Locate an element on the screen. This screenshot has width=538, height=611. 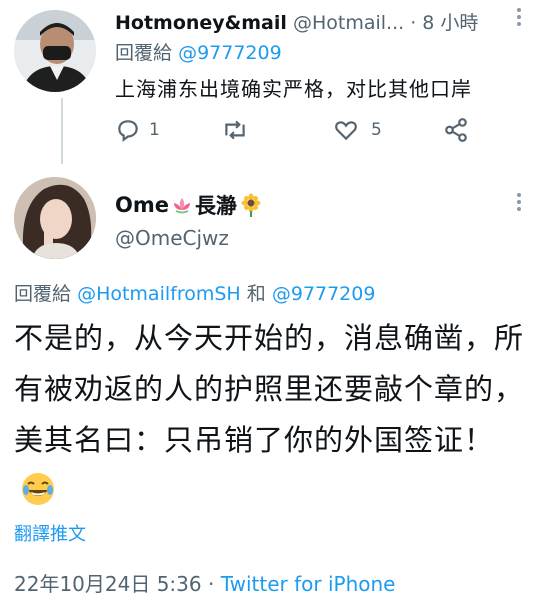
tweet1-text: 上海浦东出境确实严格，对比其他口岸 is located at coordinates (293, 89).